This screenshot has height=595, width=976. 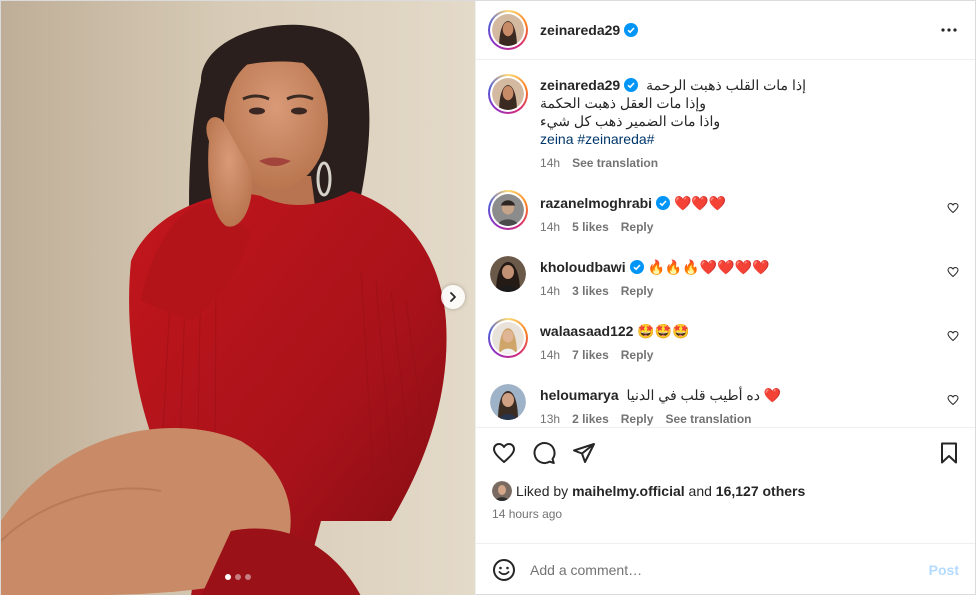 What do you see at coordinates (590, 227) in the screenshot?
I see `comment-likes: 5 likes` at bounding box center [590, 227].